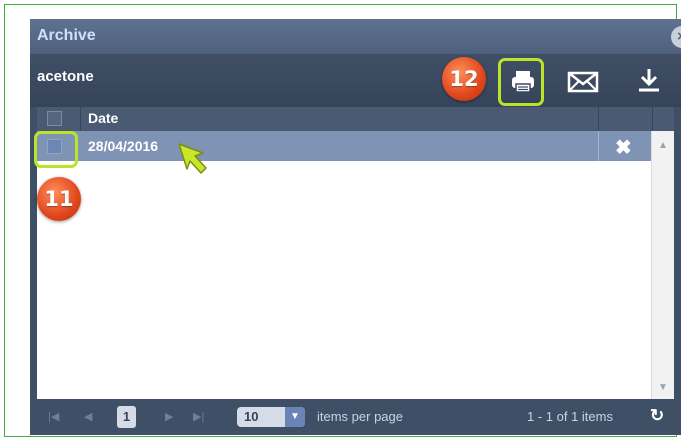 The width and height of the screenshot is (681, 441). I want to click on vertical-scrollbar: ▲ ▼, so click(662, 265).